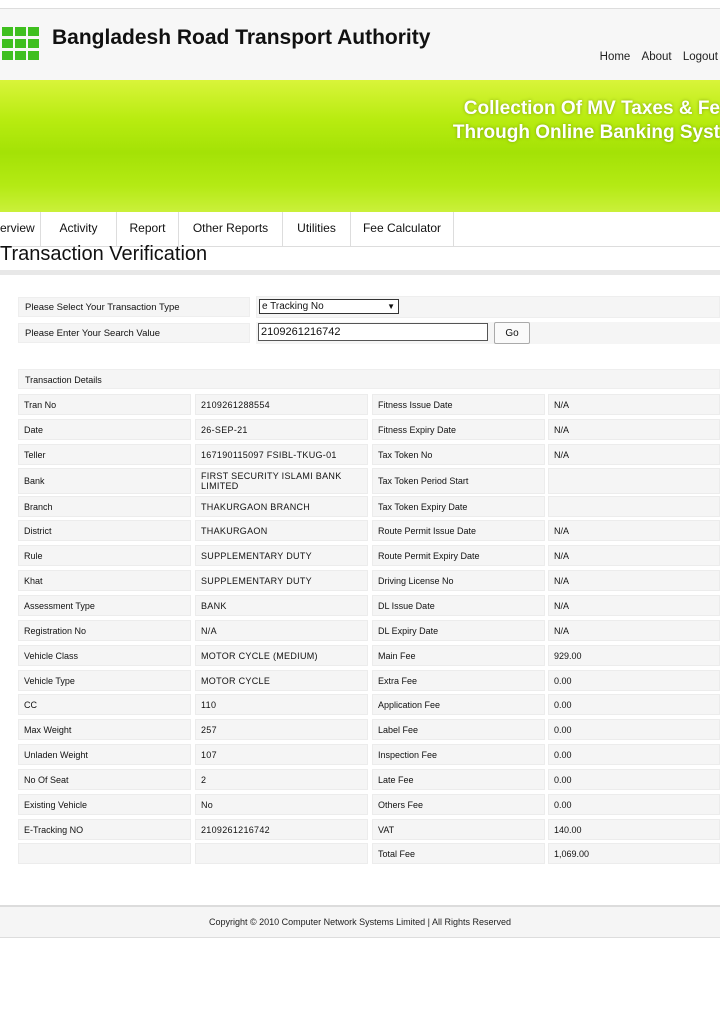 This screenshot has height=1016, width=720. Describe the element at coordinates (241, 37) in the screenshot. I see `site-title: Bangladesh Road Transport Authority` at that location.